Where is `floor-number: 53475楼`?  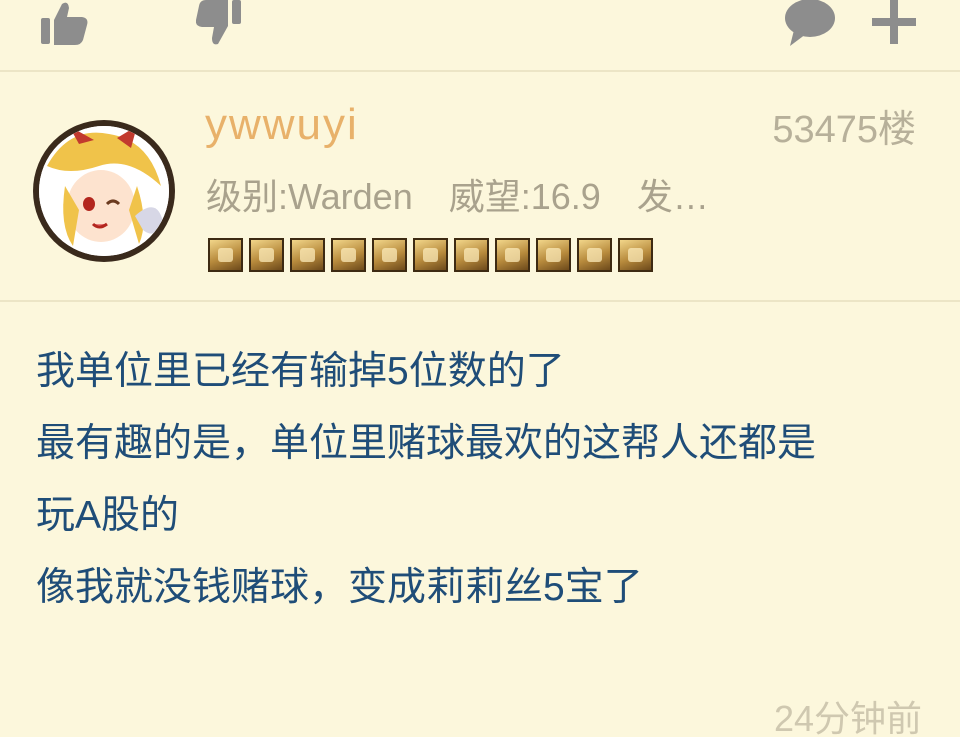
floor-number: 53475楼 is located at coordinates (844, 130).